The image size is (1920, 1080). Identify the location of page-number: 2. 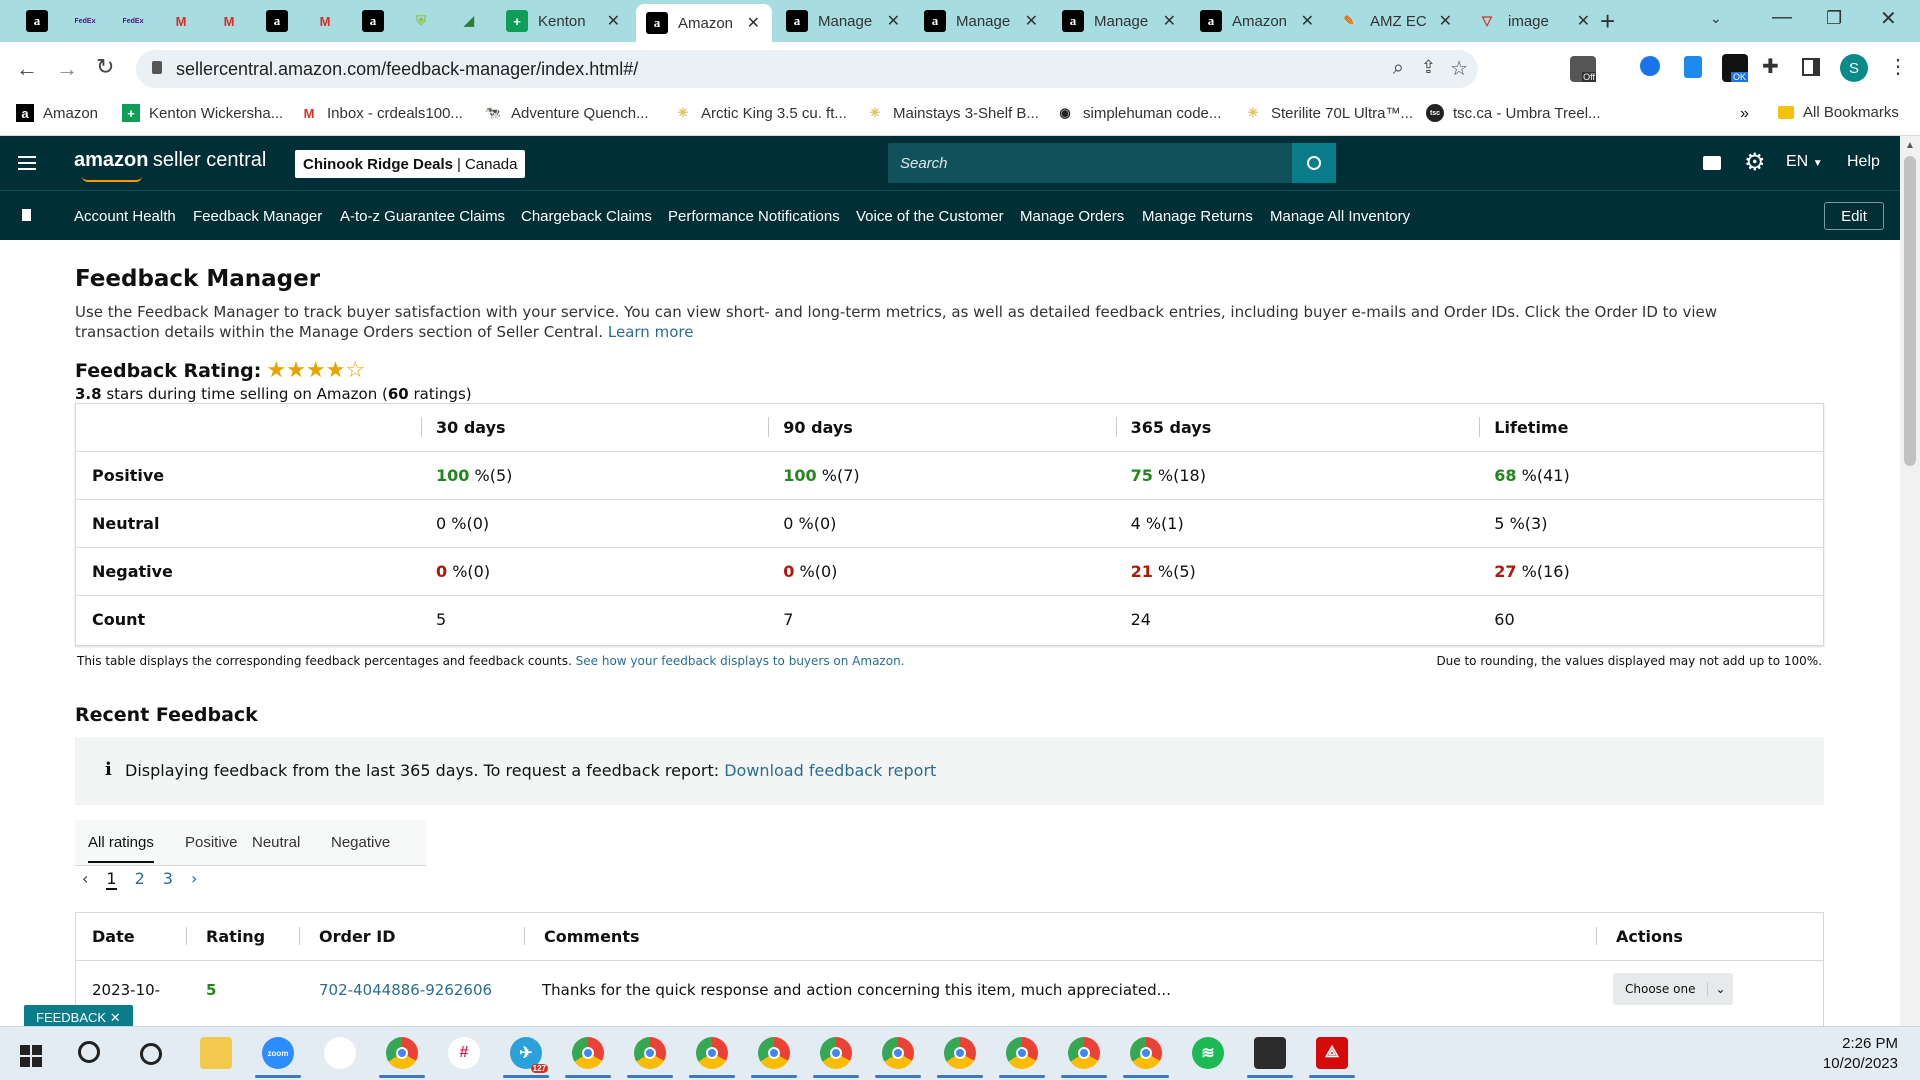
(140, 879).